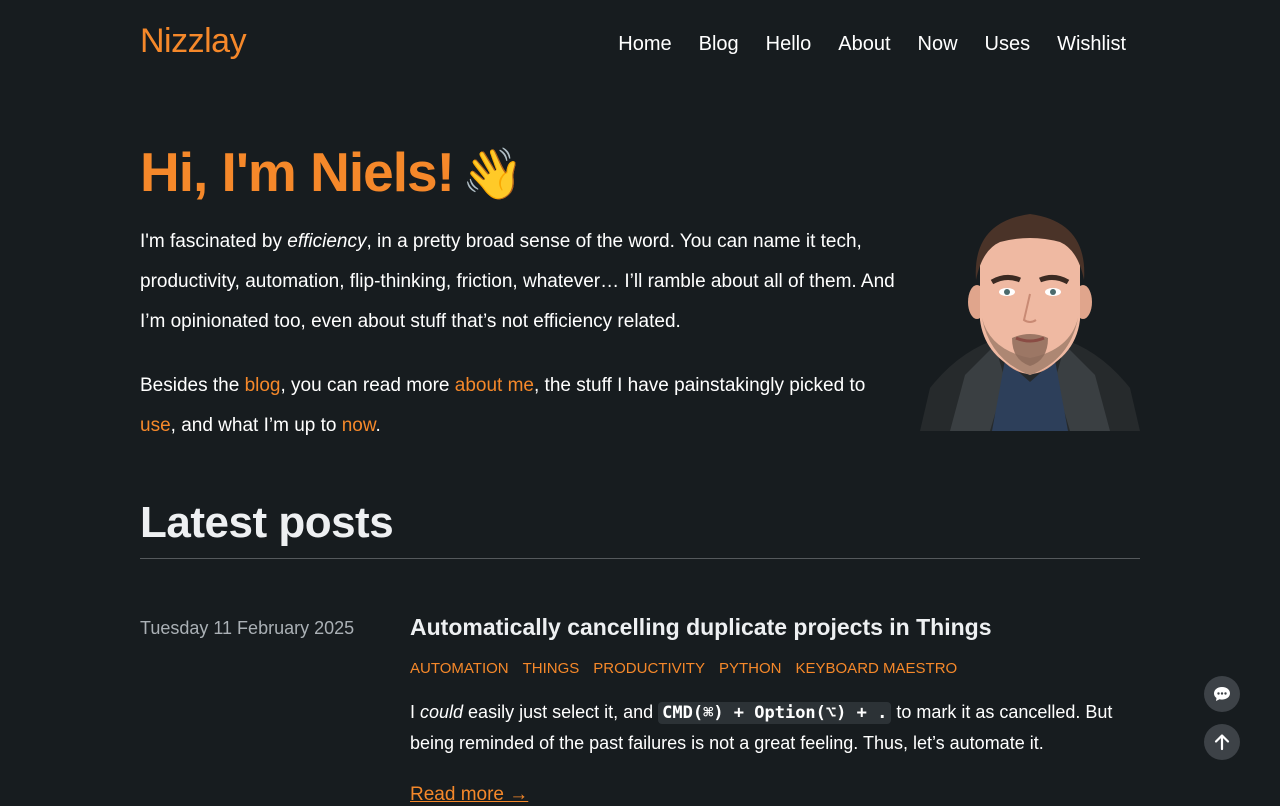 The width and height of the screenshot is (1280, 806). Describe the element at coordinates (719, 44) in the screenshot. I see `nav-blog: Blog` at that location.